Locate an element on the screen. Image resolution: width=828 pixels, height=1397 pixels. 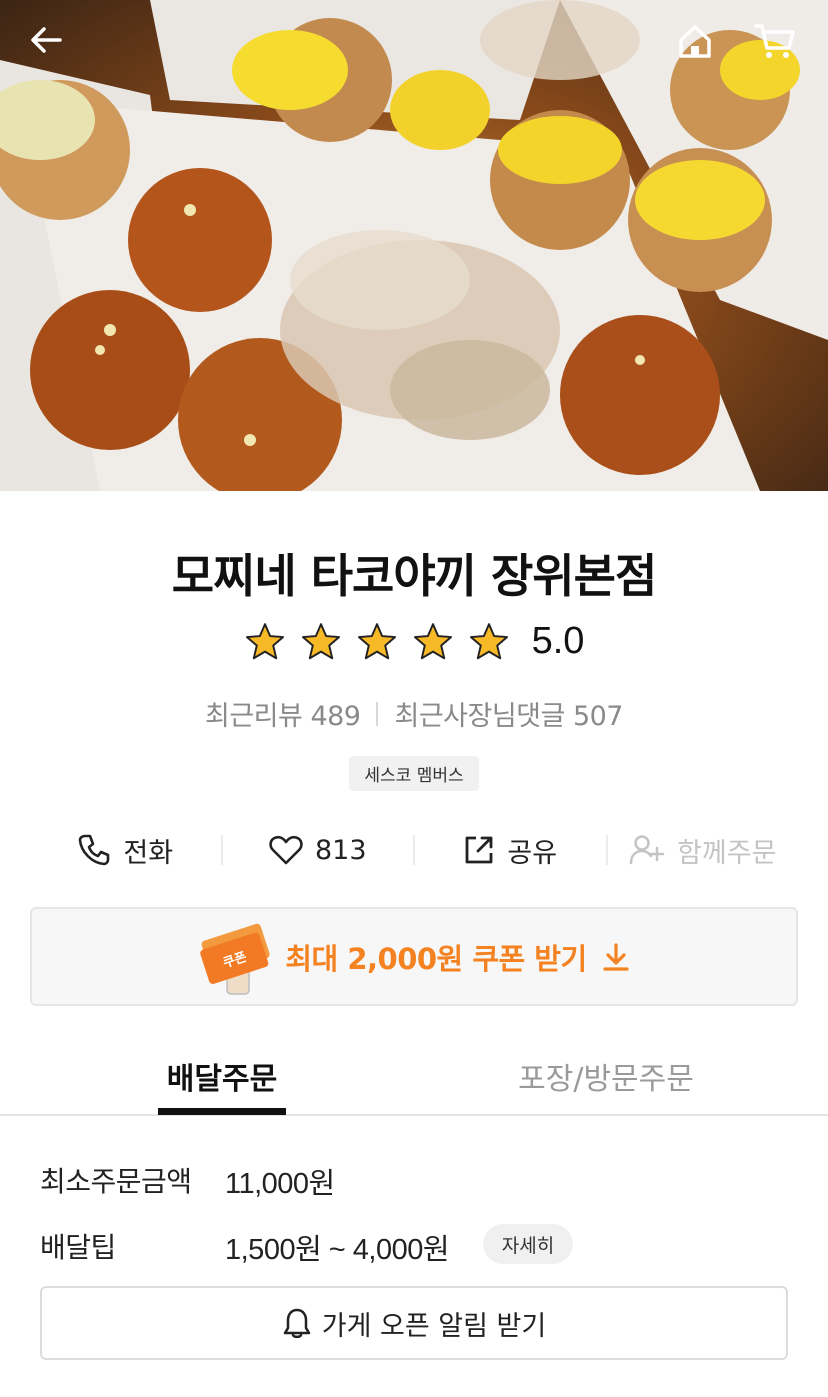
active-tab-indicator is located at coordinates (222, 1111).